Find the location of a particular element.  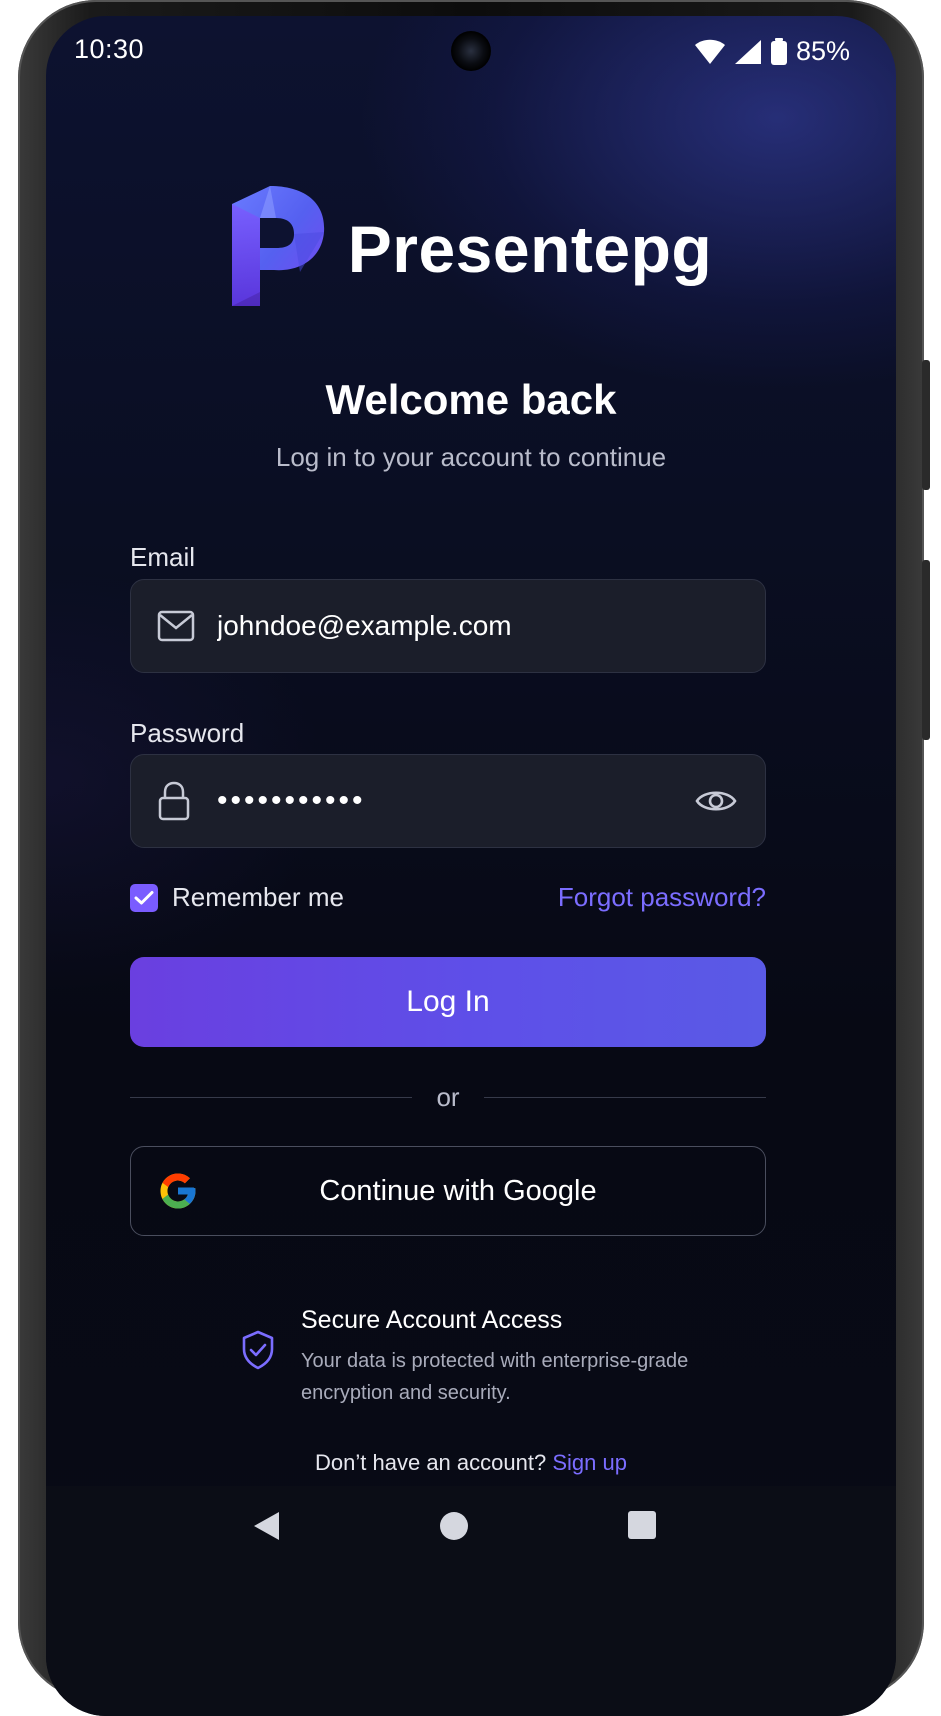

brand-name: Presentepg is located at coordinates (530, 248).